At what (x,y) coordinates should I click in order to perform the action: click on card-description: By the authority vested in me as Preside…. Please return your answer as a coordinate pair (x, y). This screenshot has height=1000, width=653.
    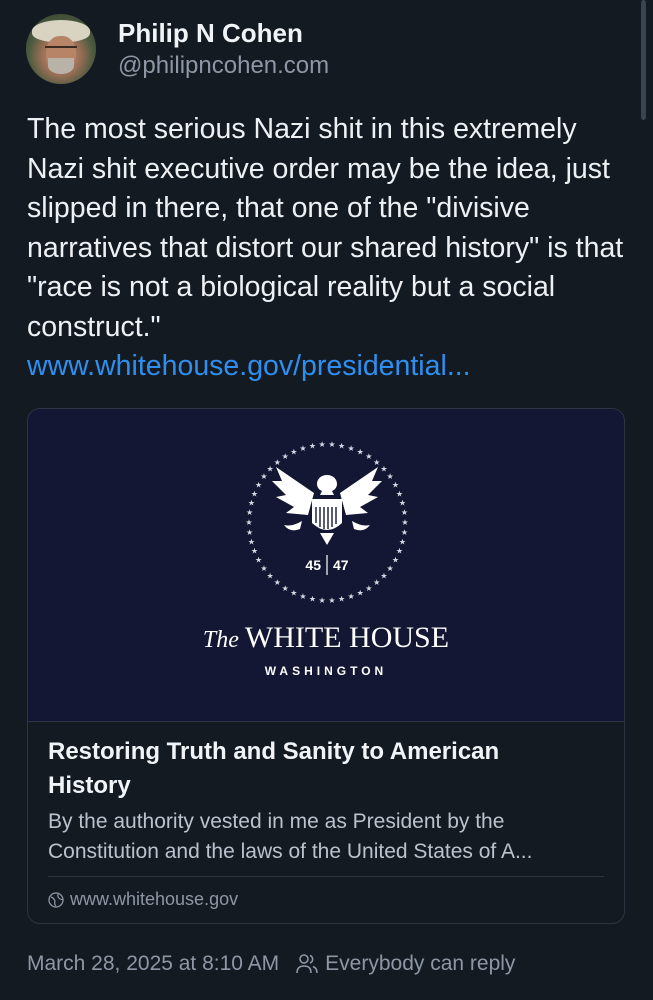
    Looking at the image, I should click on (290, 836).